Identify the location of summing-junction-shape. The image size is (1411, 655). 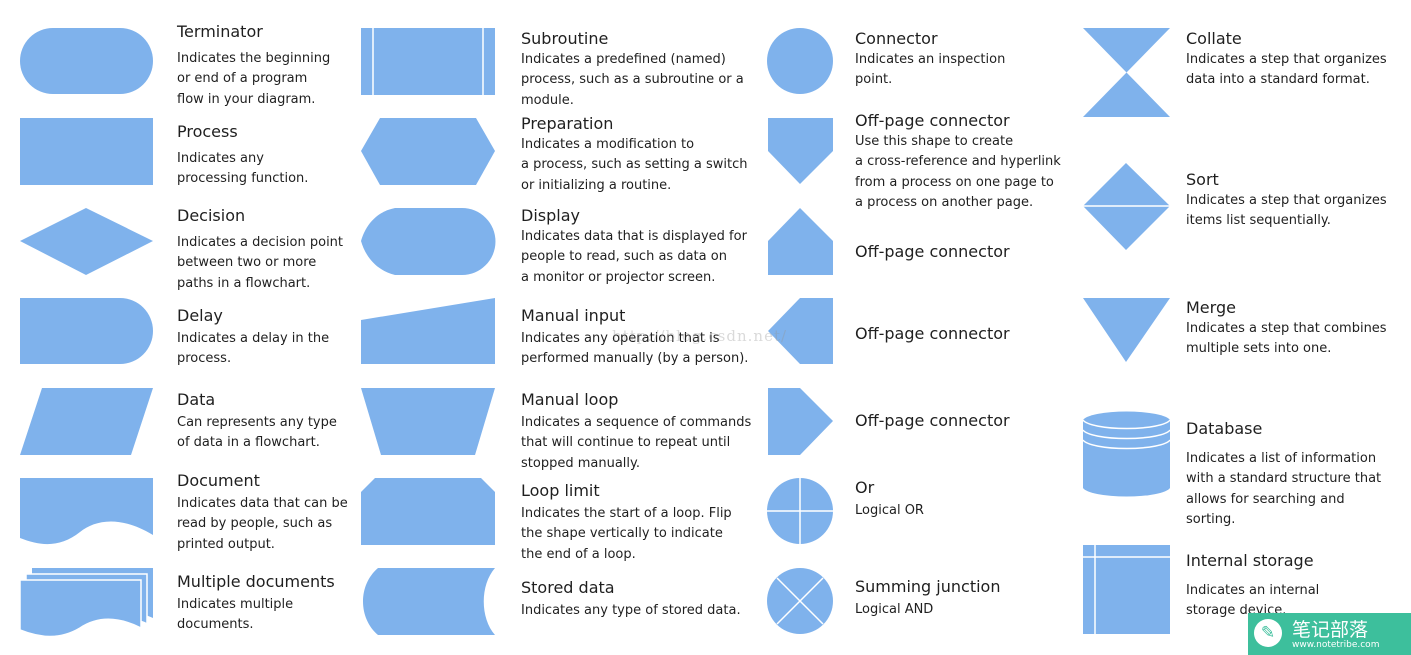
(800, 601).